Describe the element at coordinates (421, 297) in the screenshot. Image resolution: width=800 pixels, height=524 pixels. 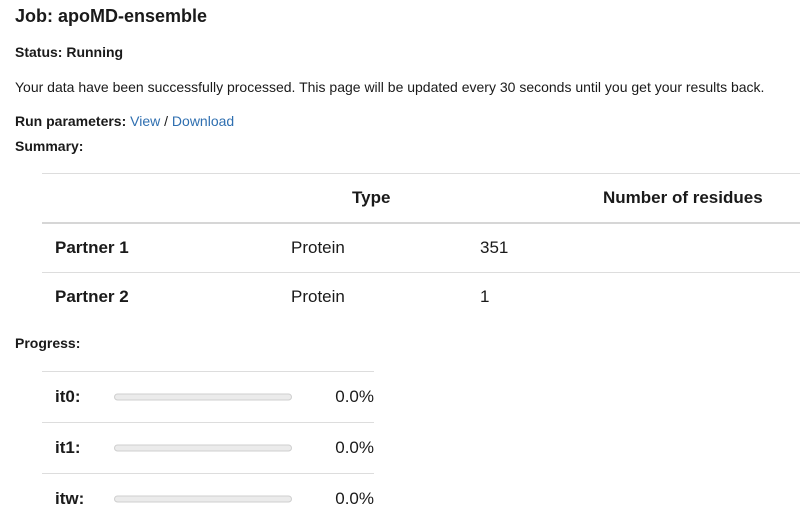
I see `table-row: Partner 2 Protein 1` at that location.